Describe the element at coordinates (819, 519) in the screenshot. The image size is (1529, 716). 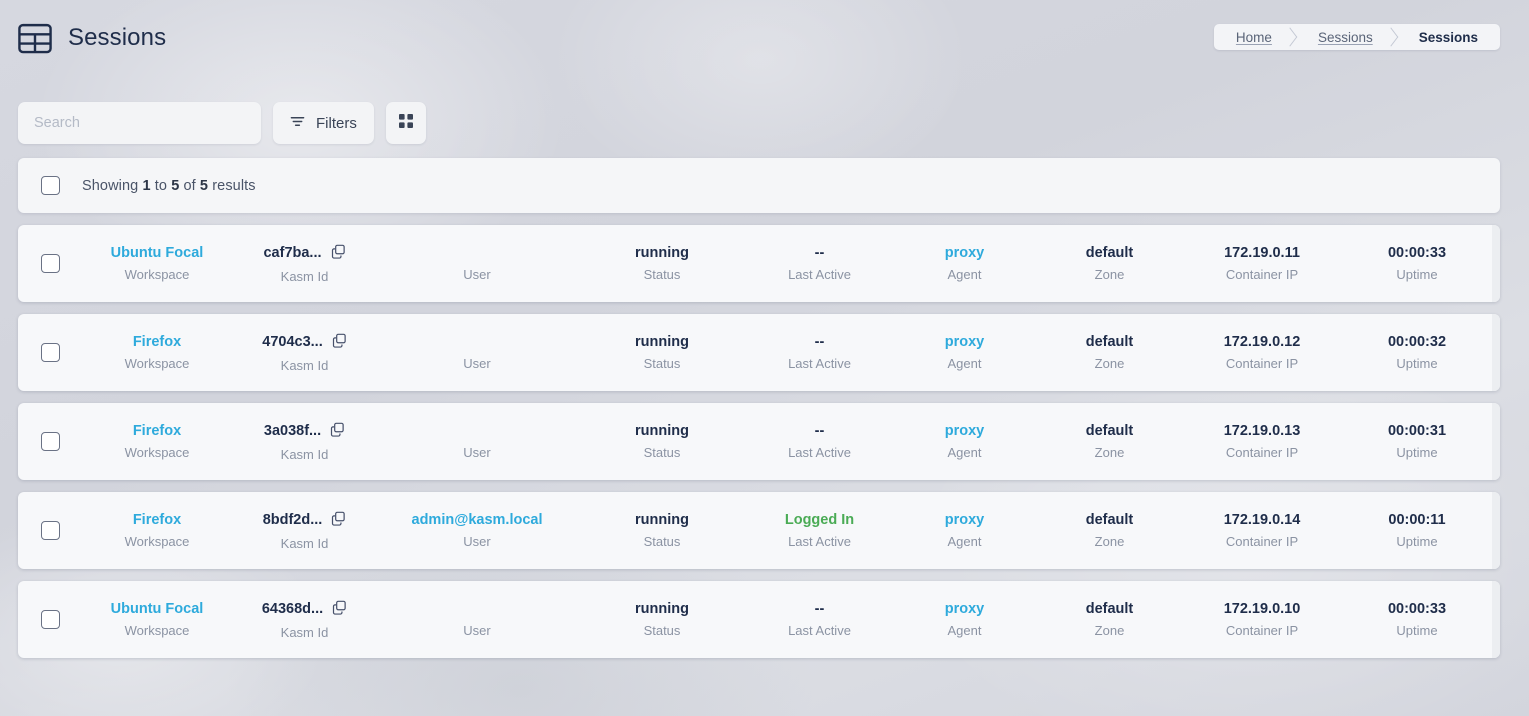
I see `cell-last-active-value: Logged In` at that location.